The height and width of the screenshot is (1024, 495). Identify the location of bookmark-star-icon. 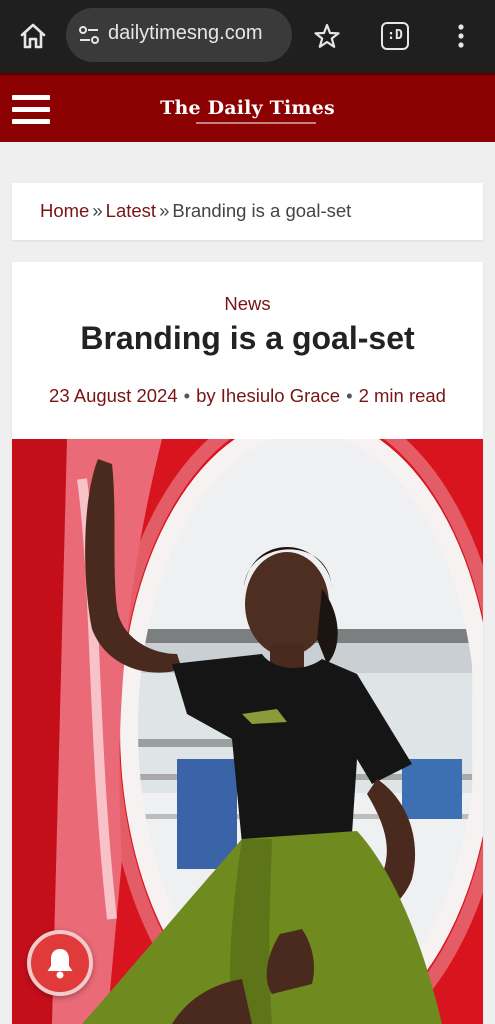
(327, 36).